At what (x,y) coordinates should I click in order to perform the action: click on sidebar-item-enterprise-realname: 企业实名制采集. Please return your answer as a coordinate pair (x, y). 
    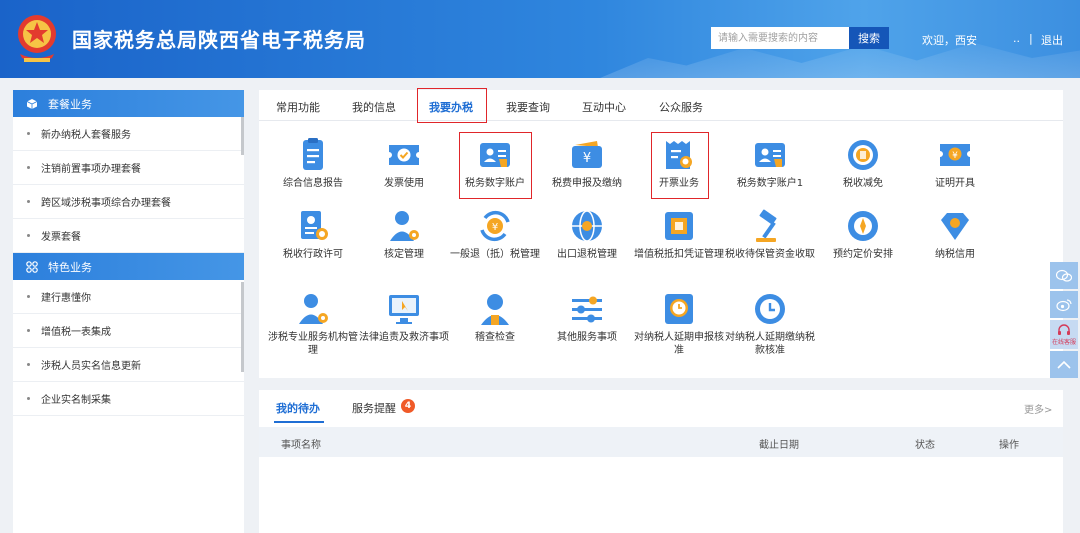
    Looking at the image, I should click on (128, 399).